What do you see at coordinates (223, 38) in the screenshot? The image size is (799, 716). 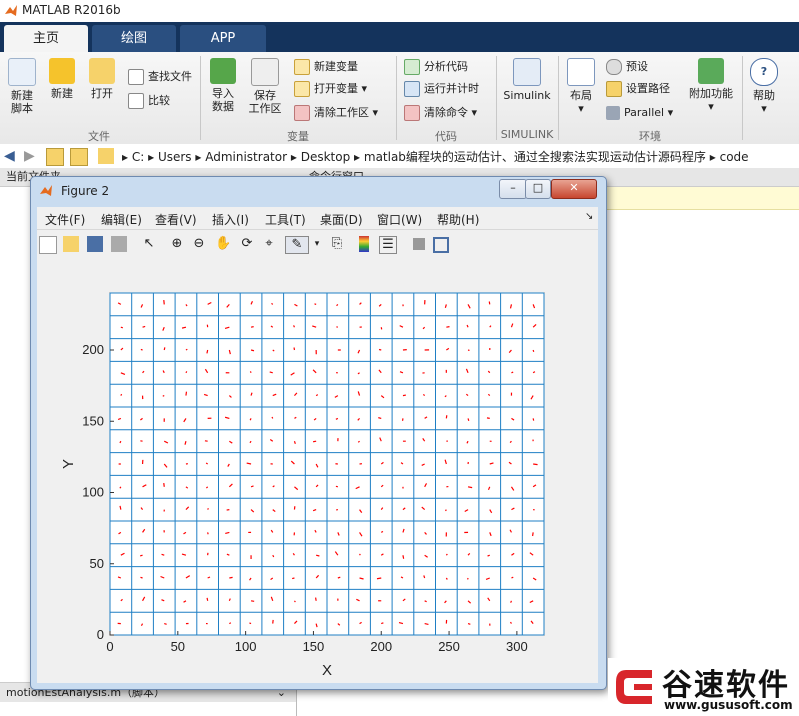 I see `tab-apps: APP` at bounding box center [223, 38].